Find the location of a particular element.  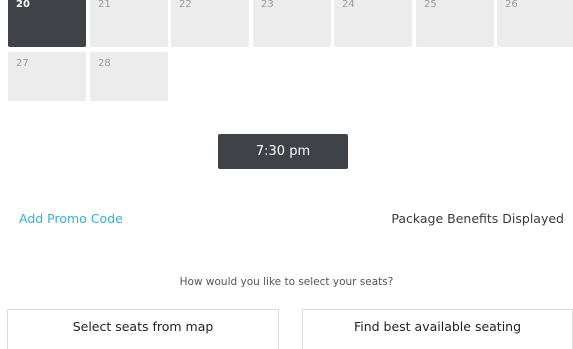

day-number: 21 is located at coordinates (104, 5).